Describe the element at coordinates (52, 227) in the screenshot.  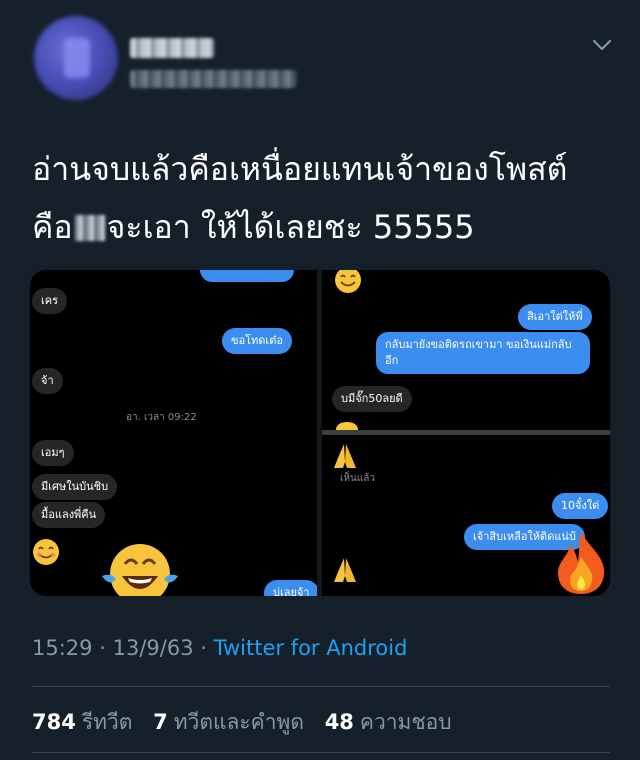
I see `tweet-text-part: คือ` at that location.